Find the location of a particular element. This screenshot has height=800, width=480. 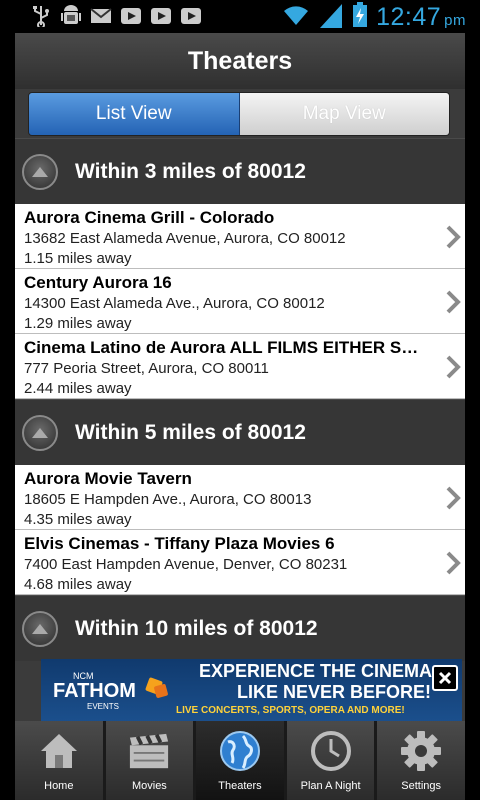

theater-distance: 4.35 miles away is located at coordinates (78, 519).